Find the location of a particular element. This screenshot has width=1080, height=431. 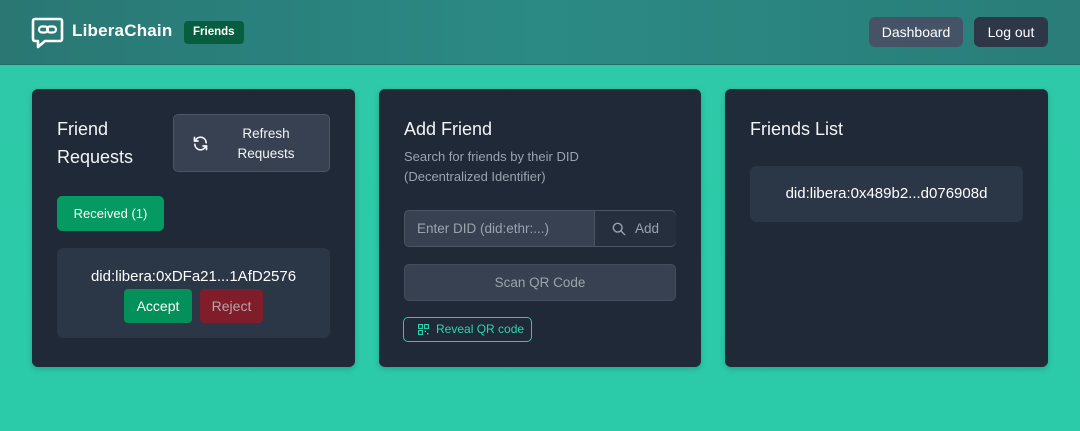

qr-code-icon is located at coordinates (423, 329).